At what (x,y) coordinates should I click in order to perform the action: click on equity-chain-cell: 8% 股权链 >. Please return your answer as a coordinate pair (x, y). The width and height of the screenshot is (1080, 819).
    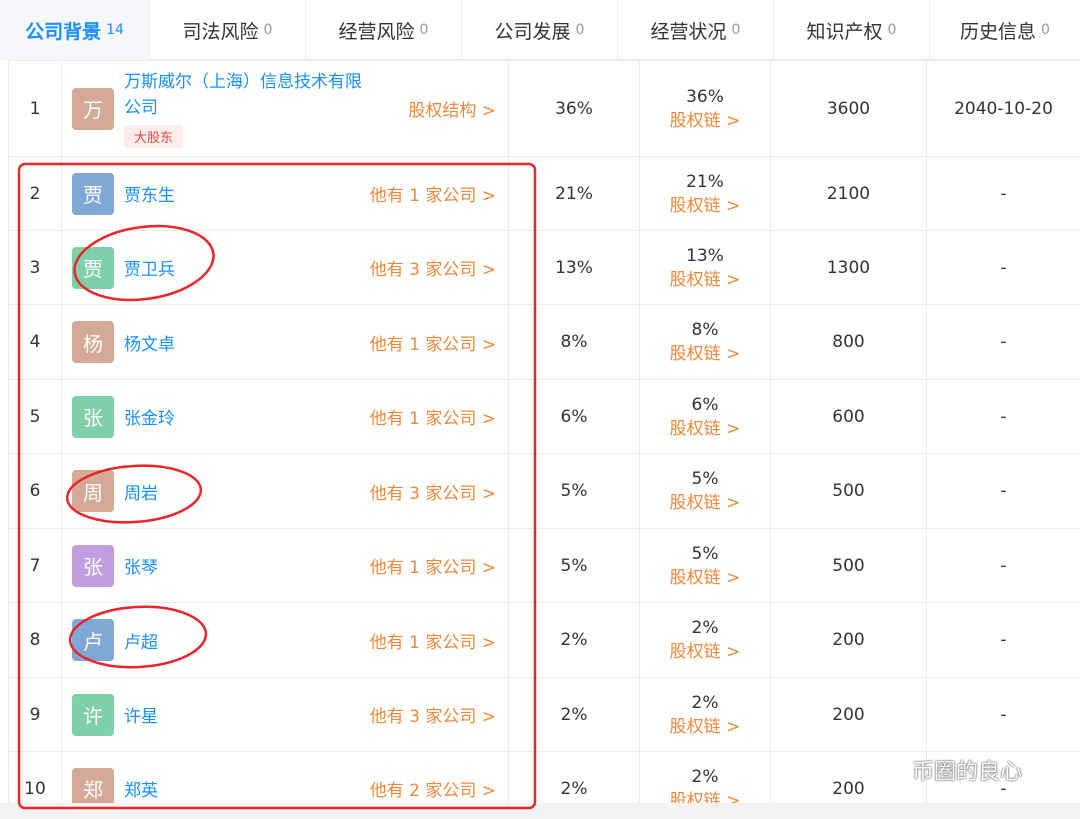
    Looking at the image, I should click on (705, 342).